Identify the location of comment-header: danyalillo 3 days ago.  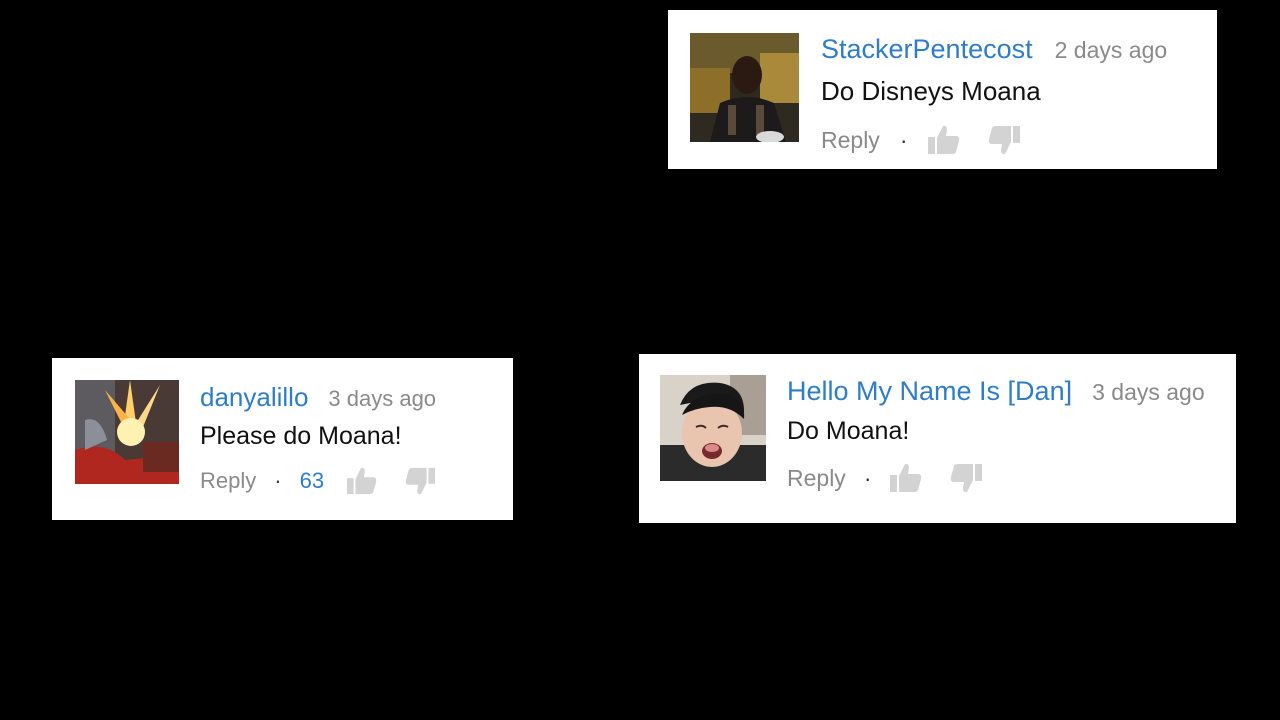
(318, 397).